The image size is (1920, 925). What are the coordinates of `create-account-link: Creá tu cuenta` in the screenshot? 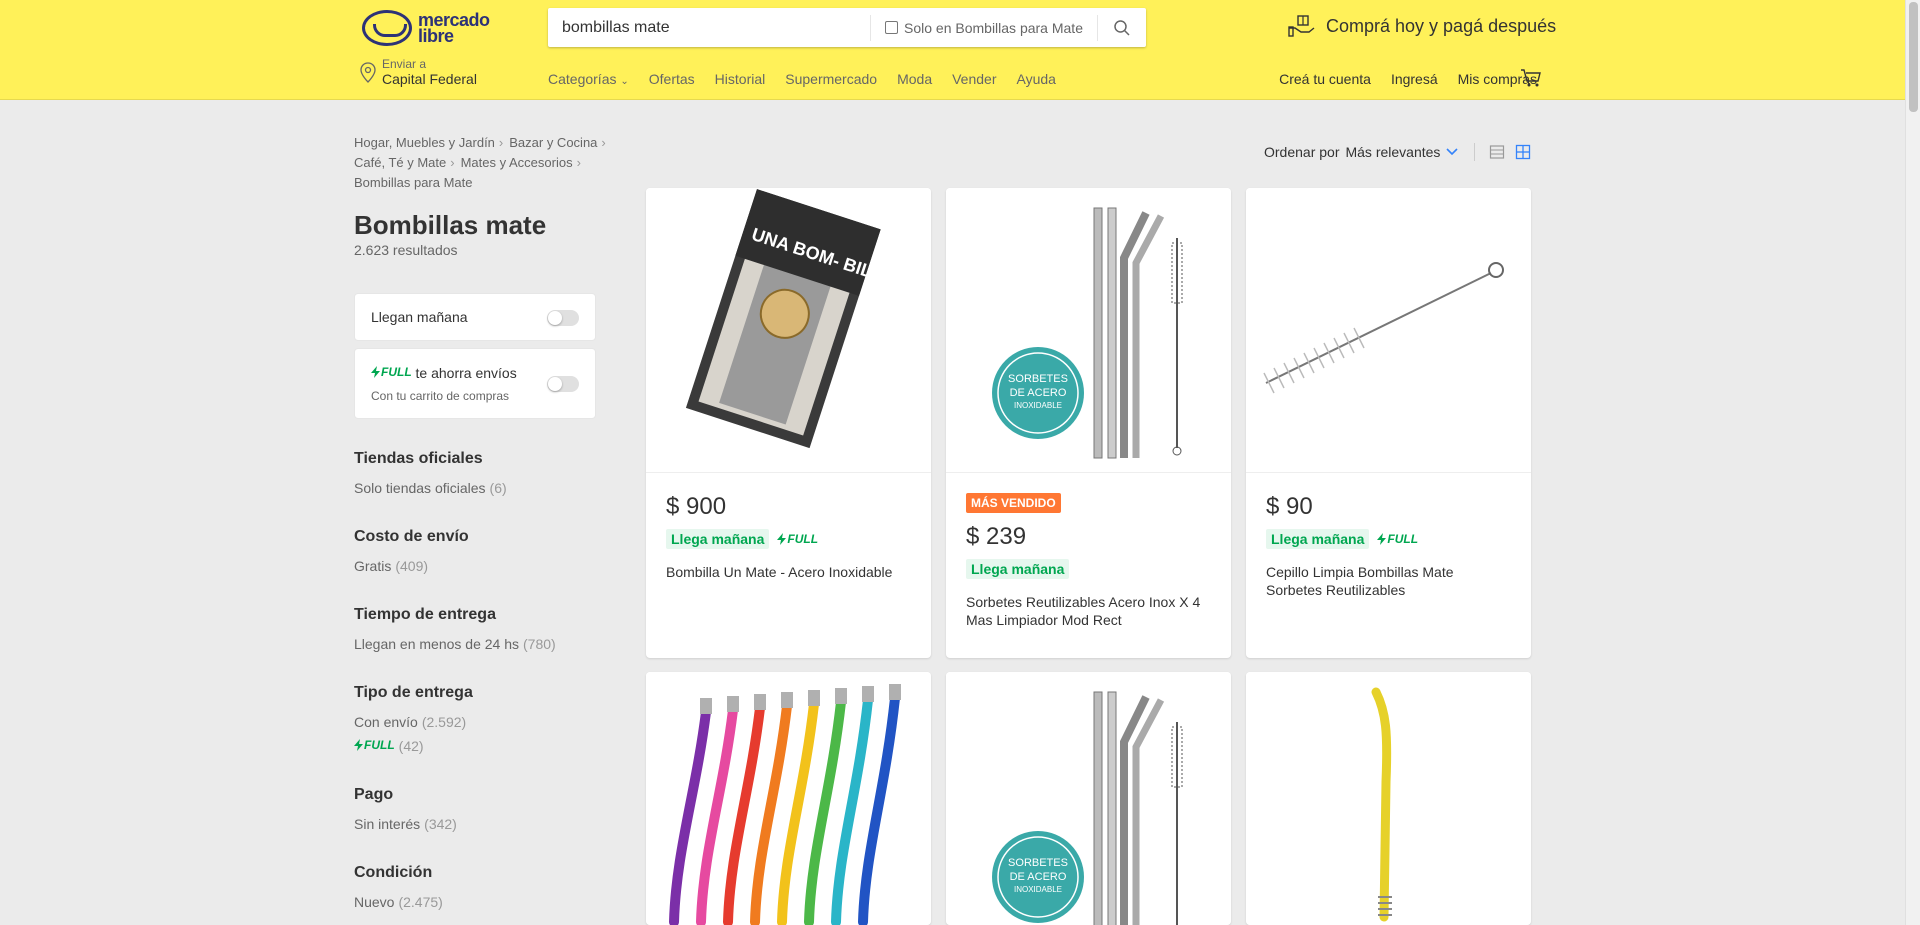 It's located at (1325, 79).